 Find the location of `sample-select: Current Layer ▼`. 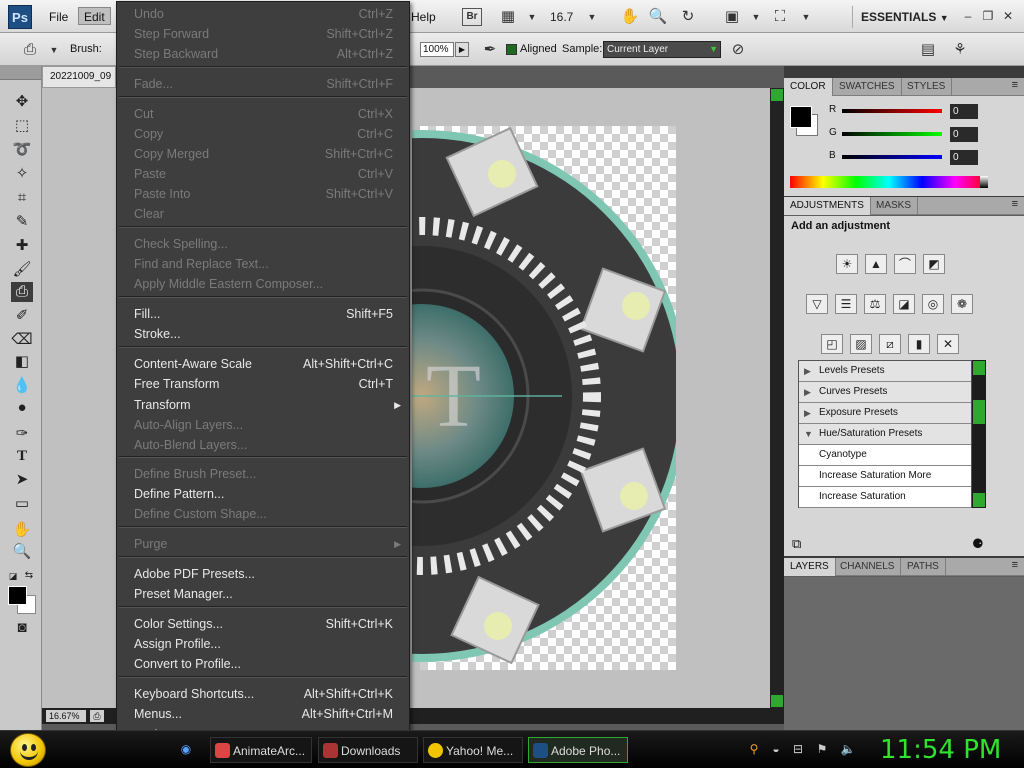

sample-select: Current Layer ▼ is located at coordinates (662, 49).